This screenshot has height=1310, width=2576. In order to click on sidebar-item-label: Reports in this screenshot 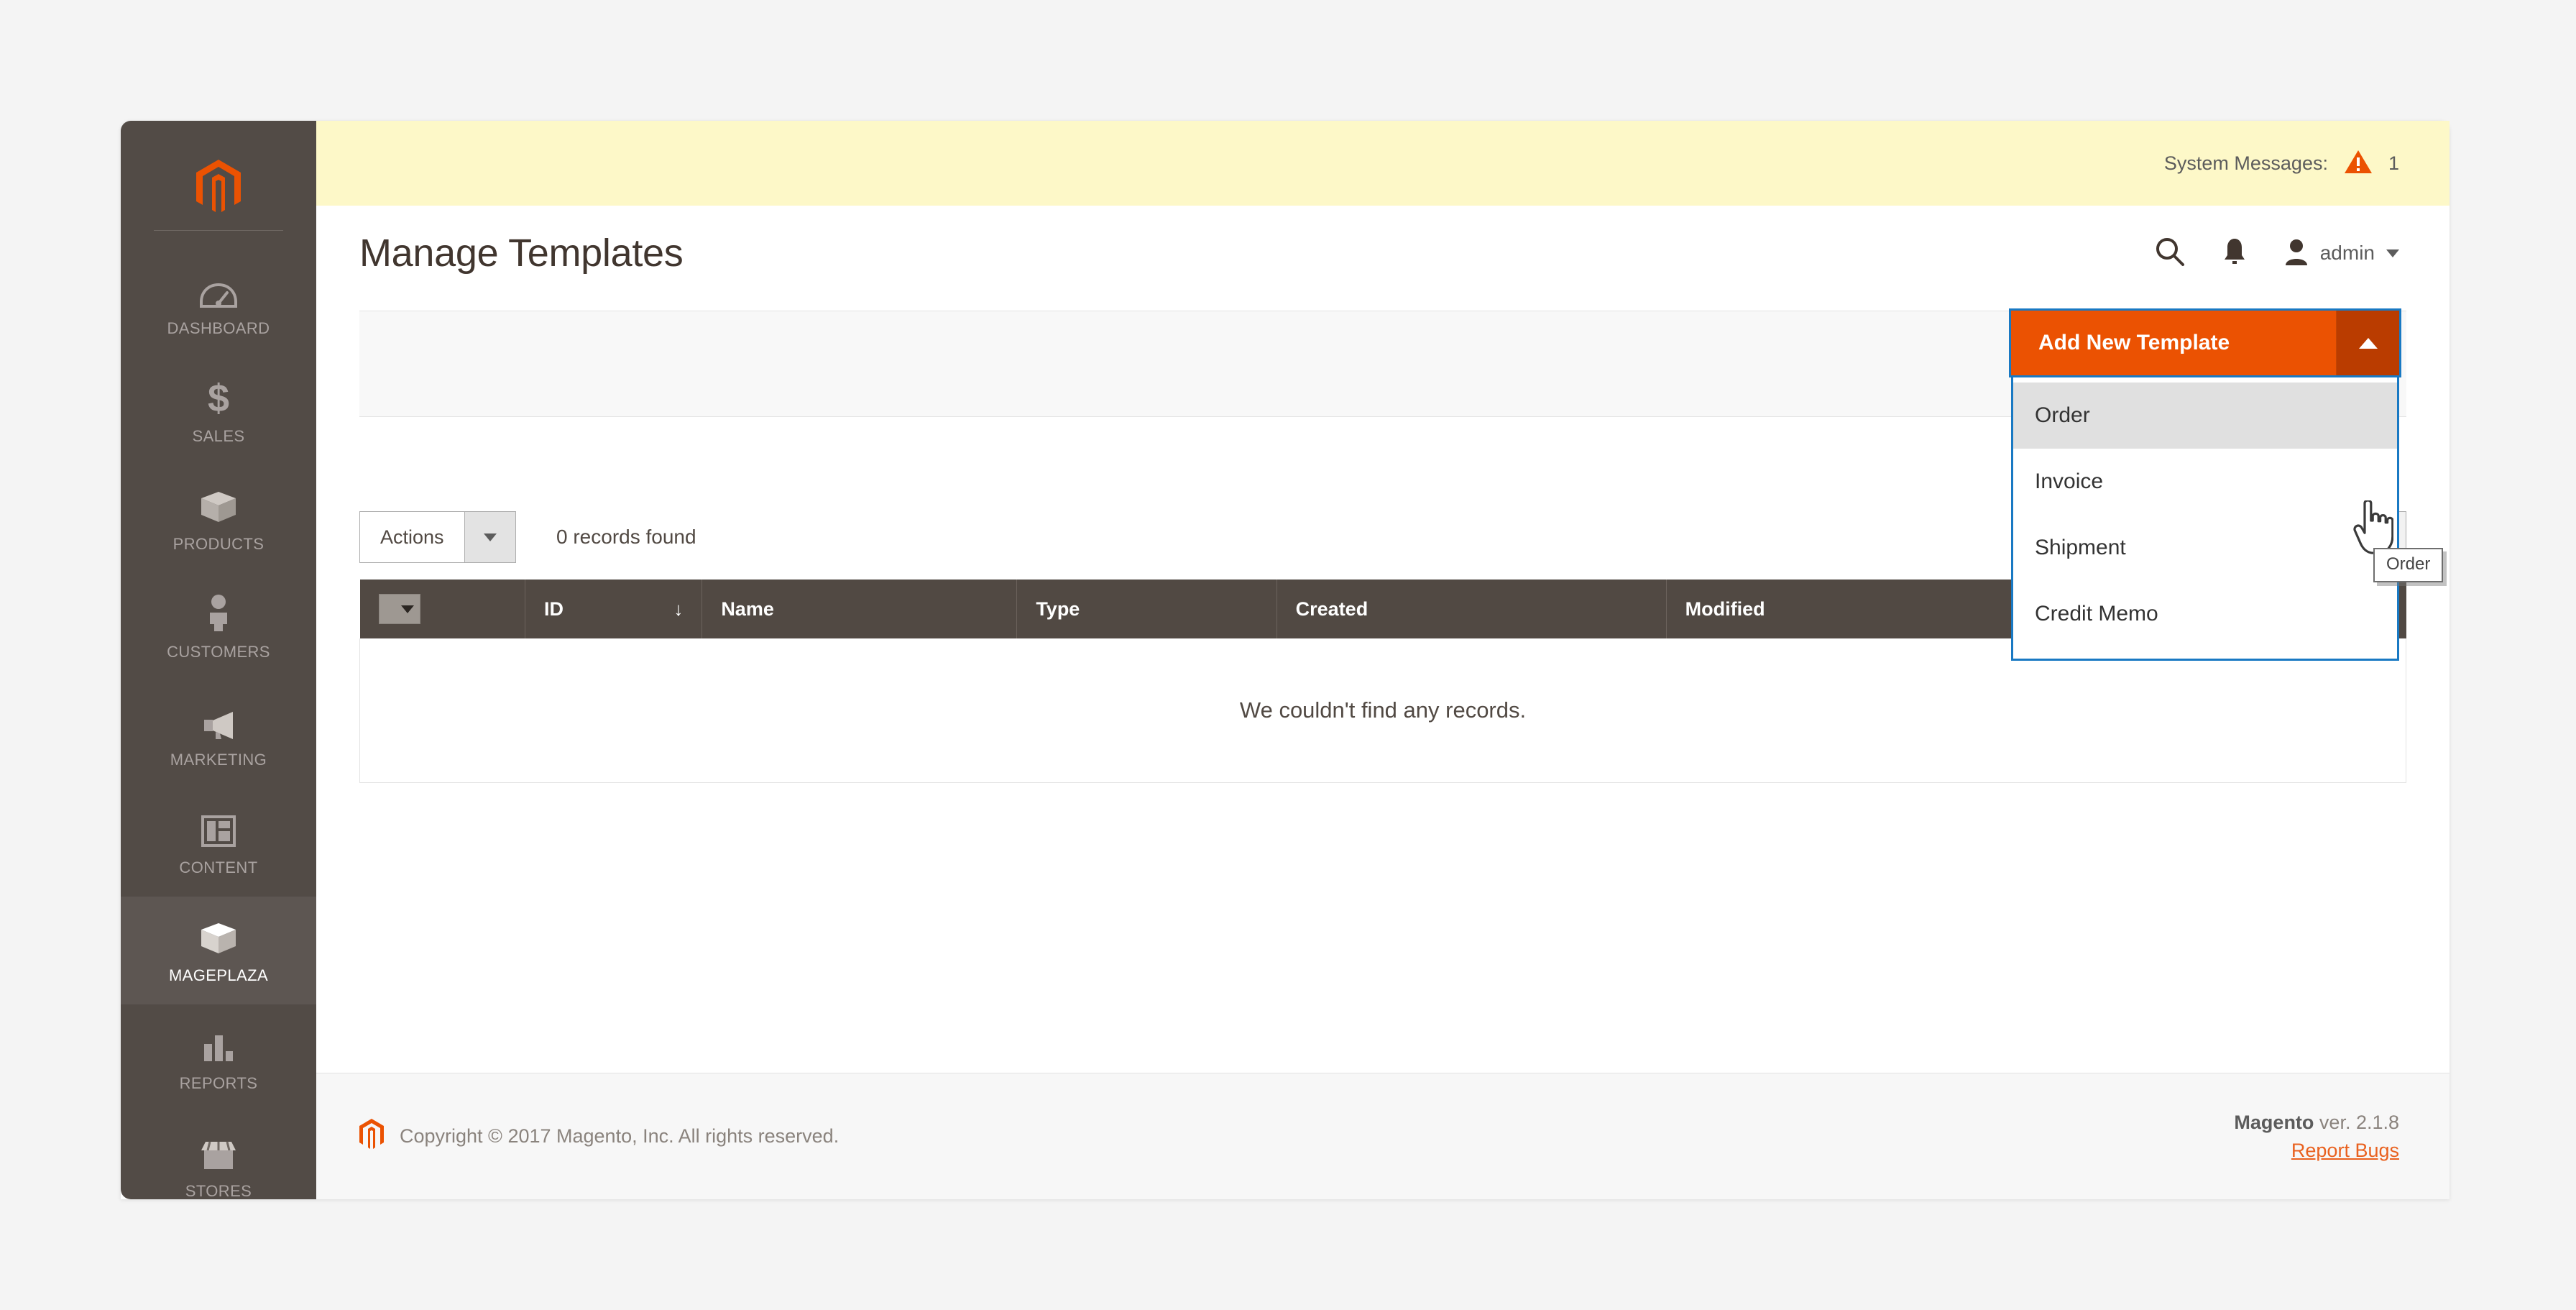, I will do `click(218, 1083)`.